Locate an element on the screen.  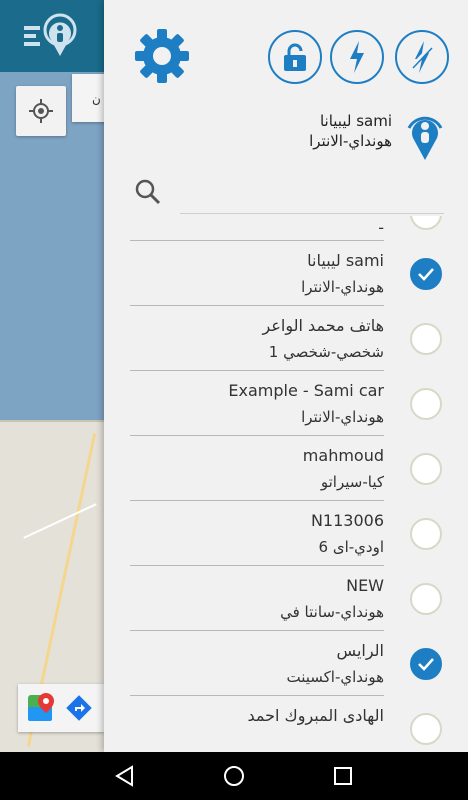
list-item: ليبيانا sami هونداي-الانترا is located at coordinates (286, 273).